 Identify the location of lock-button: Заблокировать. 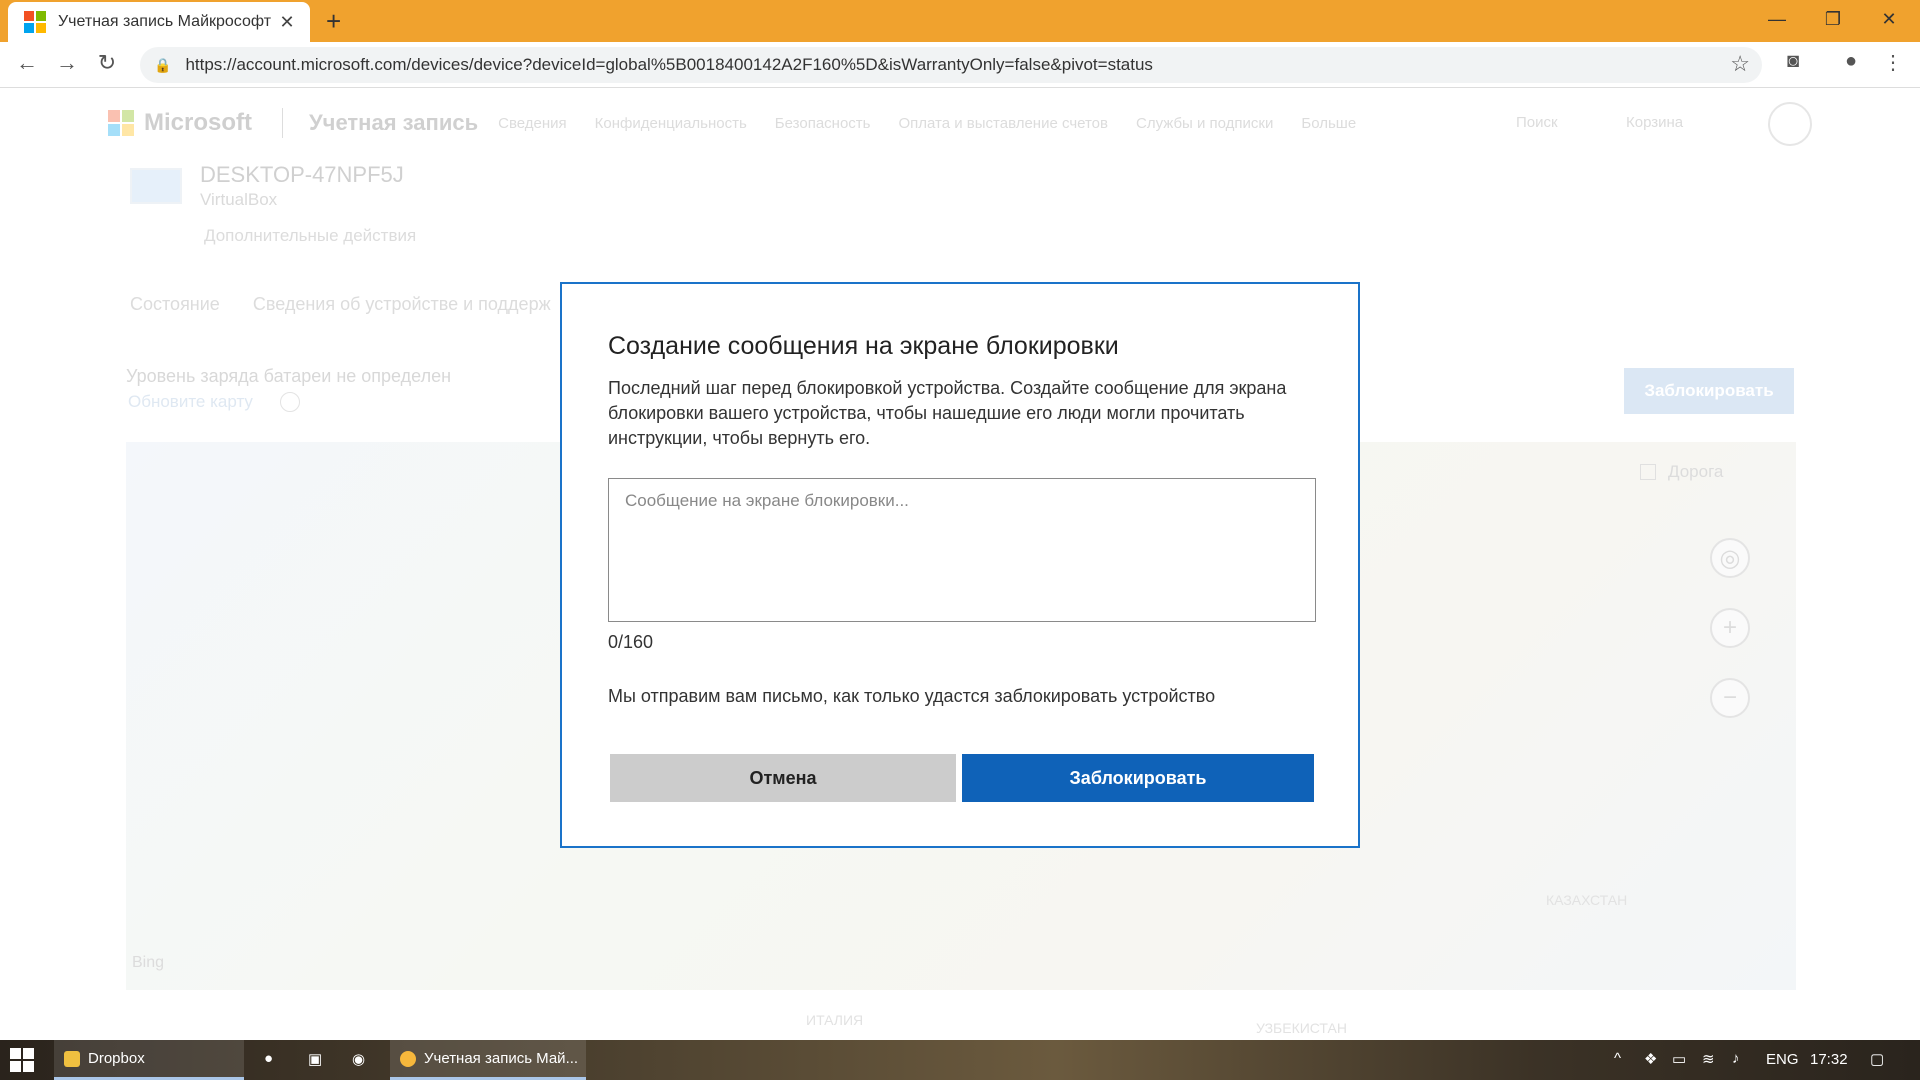
(1138, 778).